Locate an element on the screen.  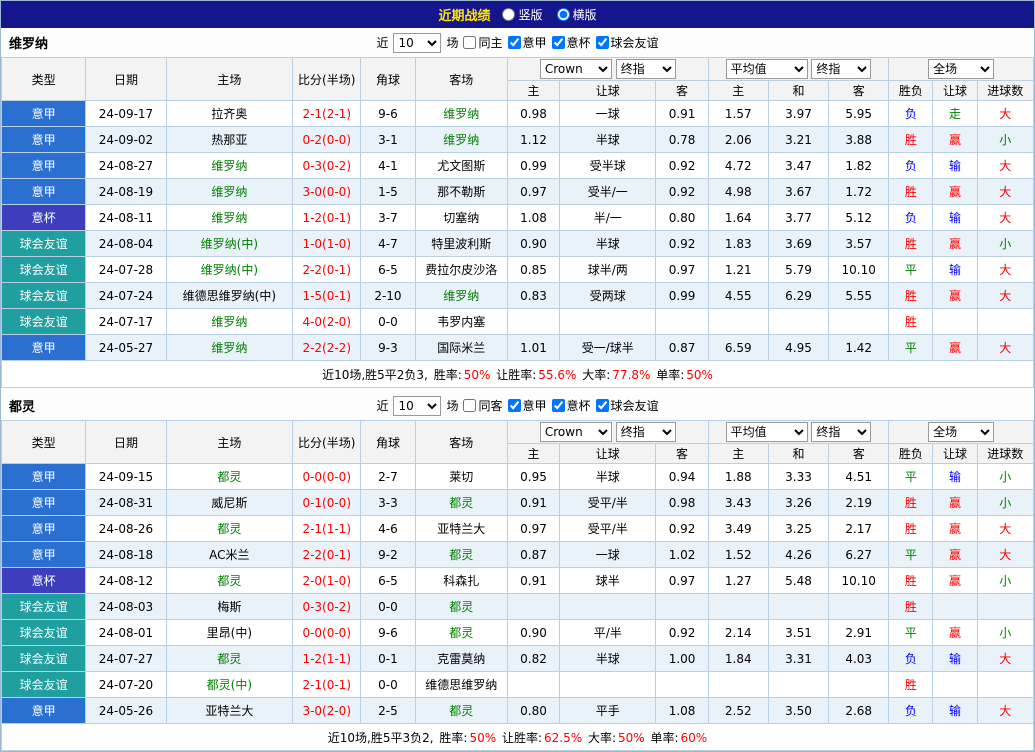
match-date: 24-07-28 is located at coordinates (126, 269).